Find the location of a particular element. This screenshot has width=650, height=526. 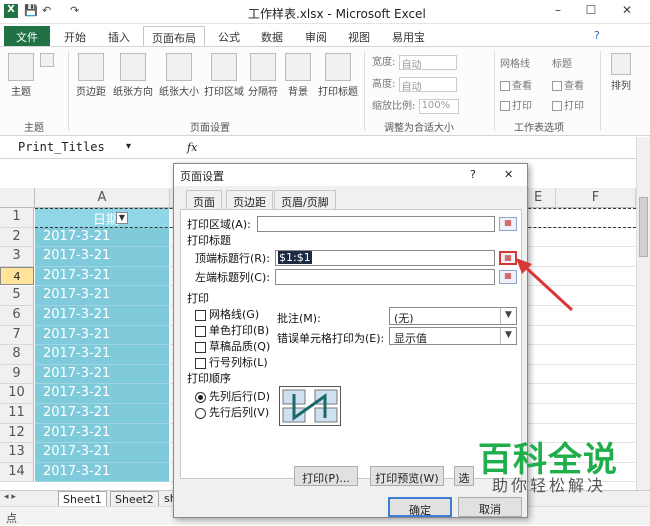

theme-colors-button is located at coordinates (47, 61).